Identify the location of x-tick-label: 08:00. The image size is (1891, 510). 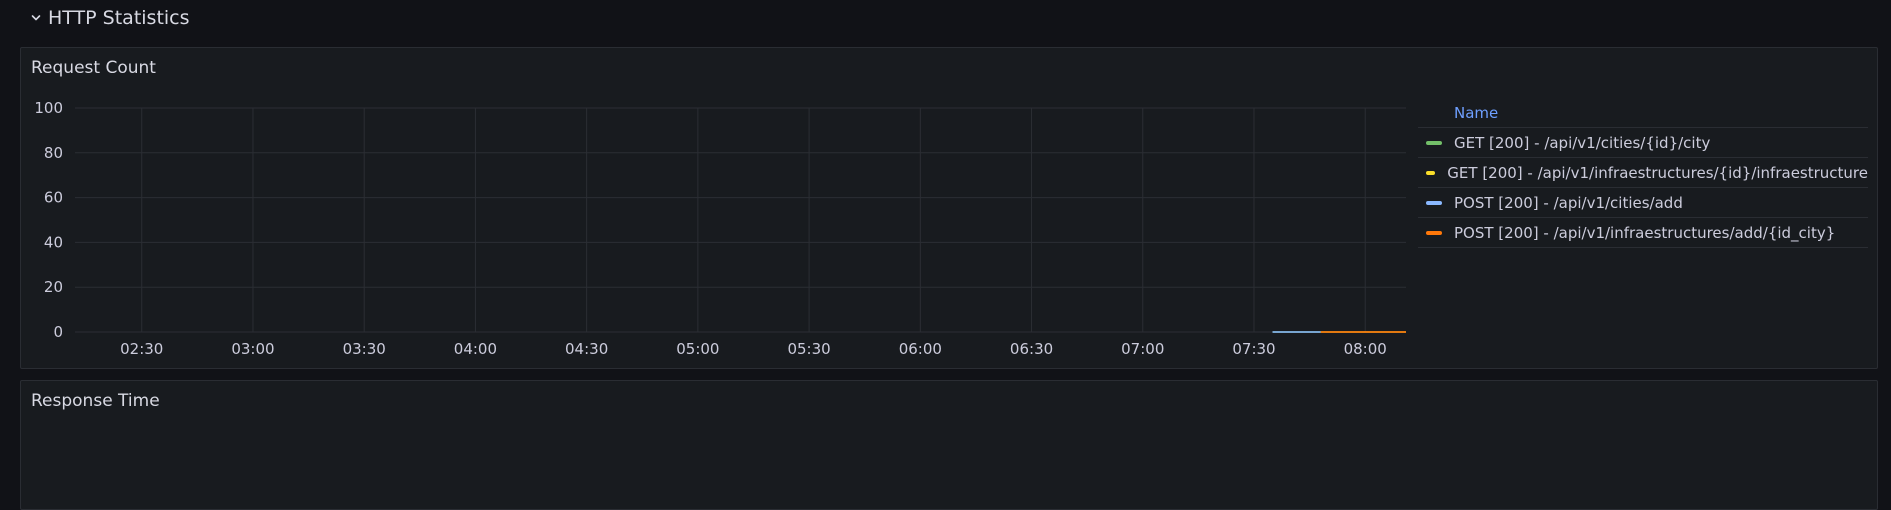
(1365, 349).